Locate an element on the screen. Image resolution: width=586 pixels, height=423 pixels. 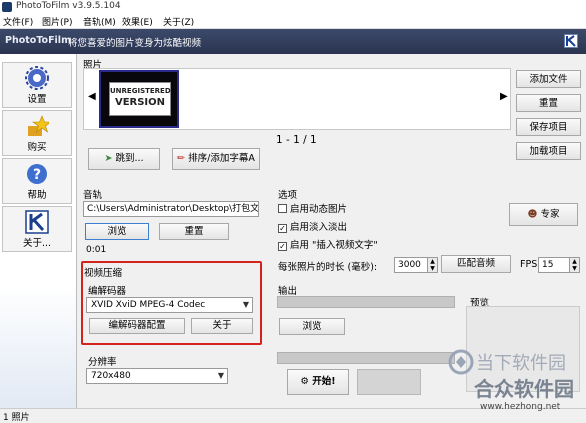
menu-about: 关于(Z) is located at coordinates (178, 21).